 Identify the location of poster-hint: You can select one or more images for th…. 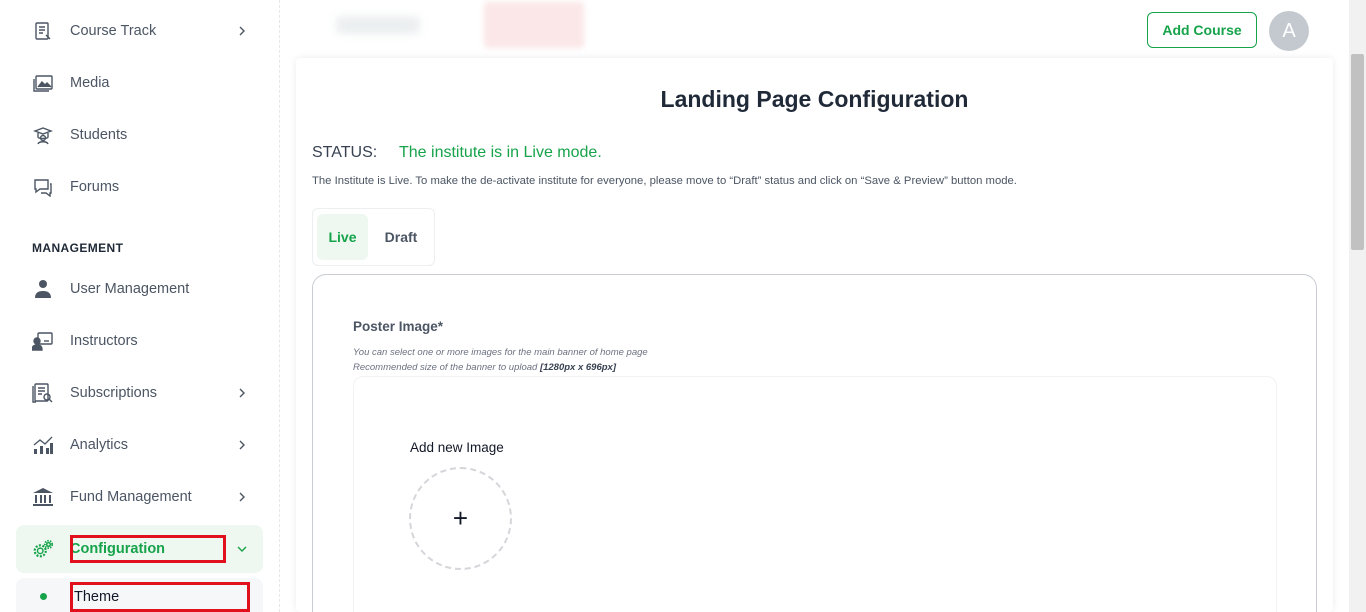
(500, 352).